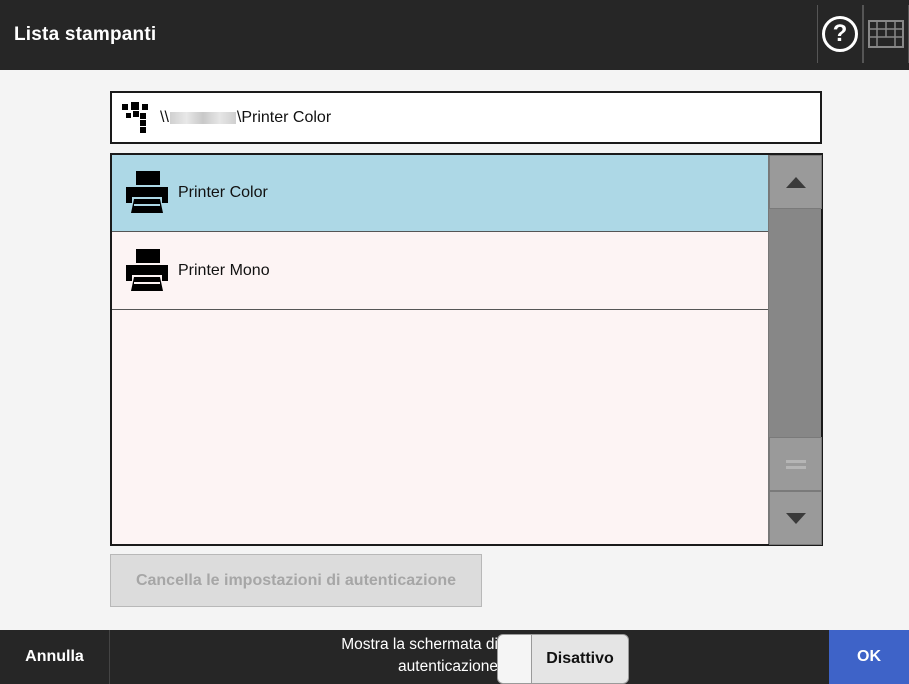  I want to click on list-item-printer-color: Printer Color, so click(440, 193).